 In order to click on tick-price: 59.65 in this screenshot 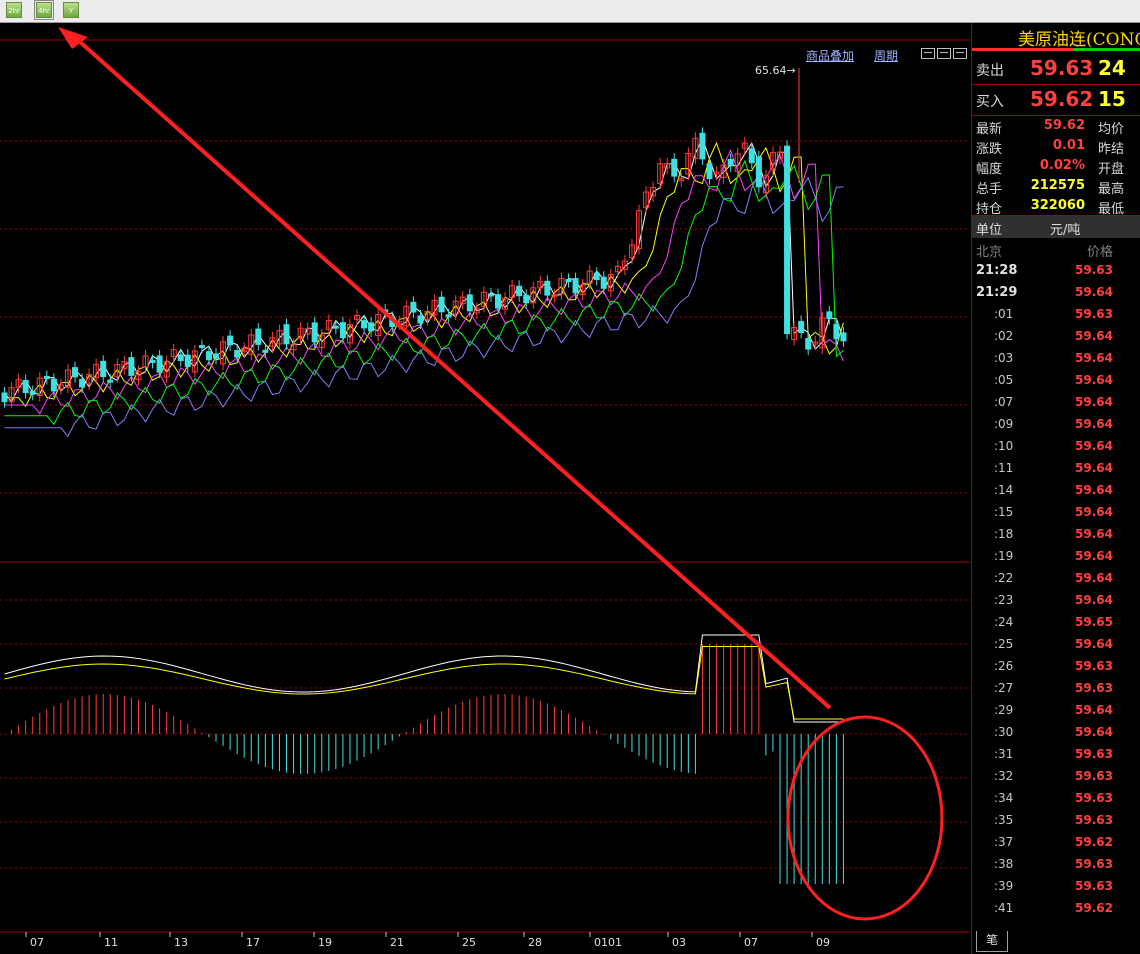, I will do `click(1094, 622)`.